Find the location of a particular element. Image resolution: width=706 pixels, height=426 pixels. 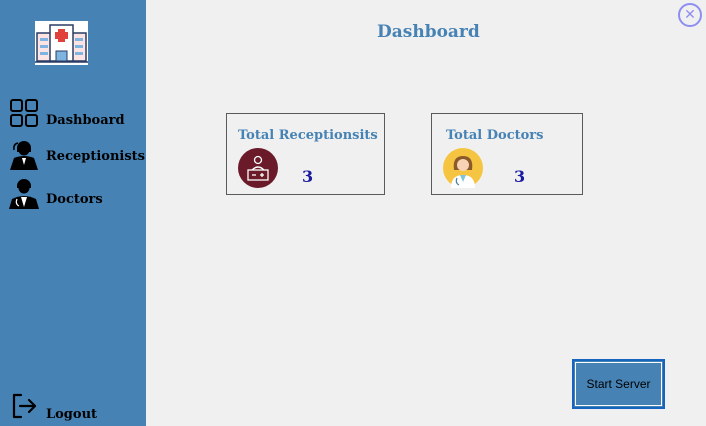

sidebar-item-receptionists: Receptionists is located at coordinates (76, 154).